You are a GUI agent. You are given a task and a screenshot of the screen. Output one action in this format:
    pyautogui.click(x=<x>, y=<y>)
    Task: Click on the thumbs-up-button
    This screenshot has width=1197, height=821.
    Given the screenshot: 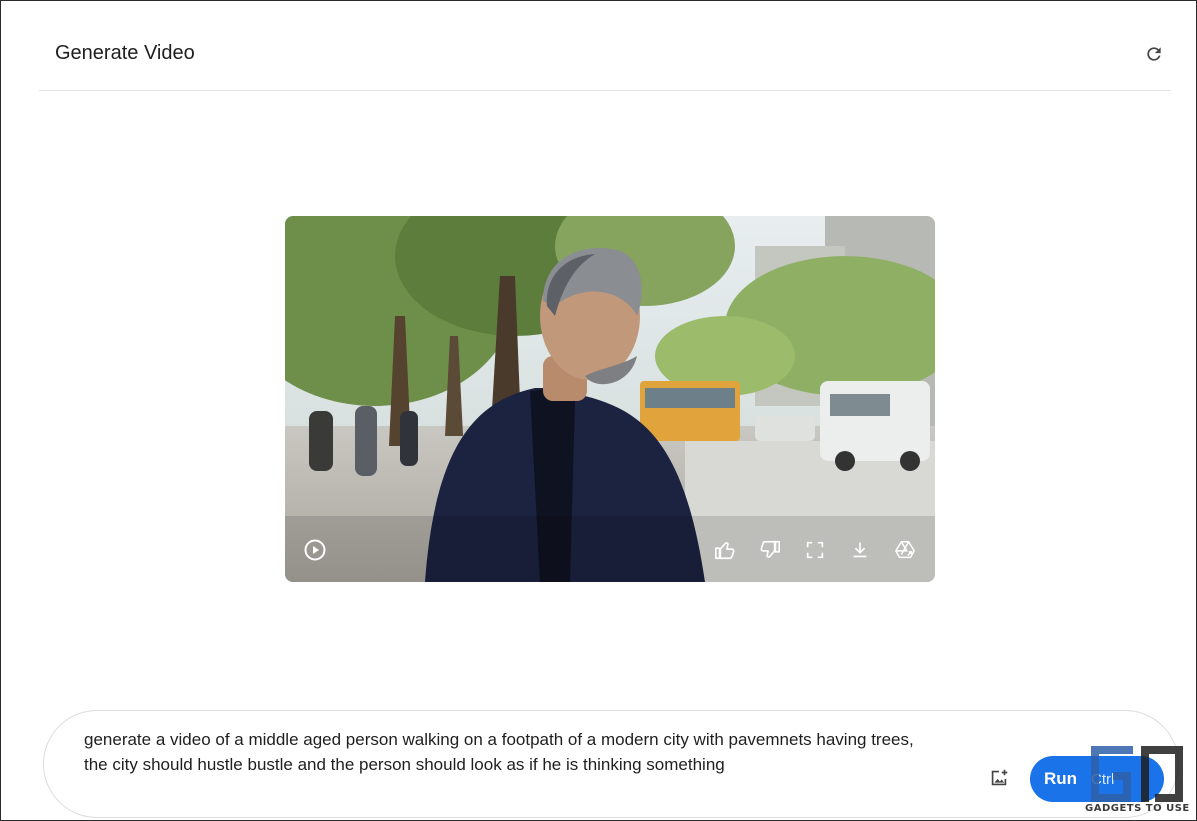 What is the action you would take?
    pyautogui.click(x=725, y=550)
    